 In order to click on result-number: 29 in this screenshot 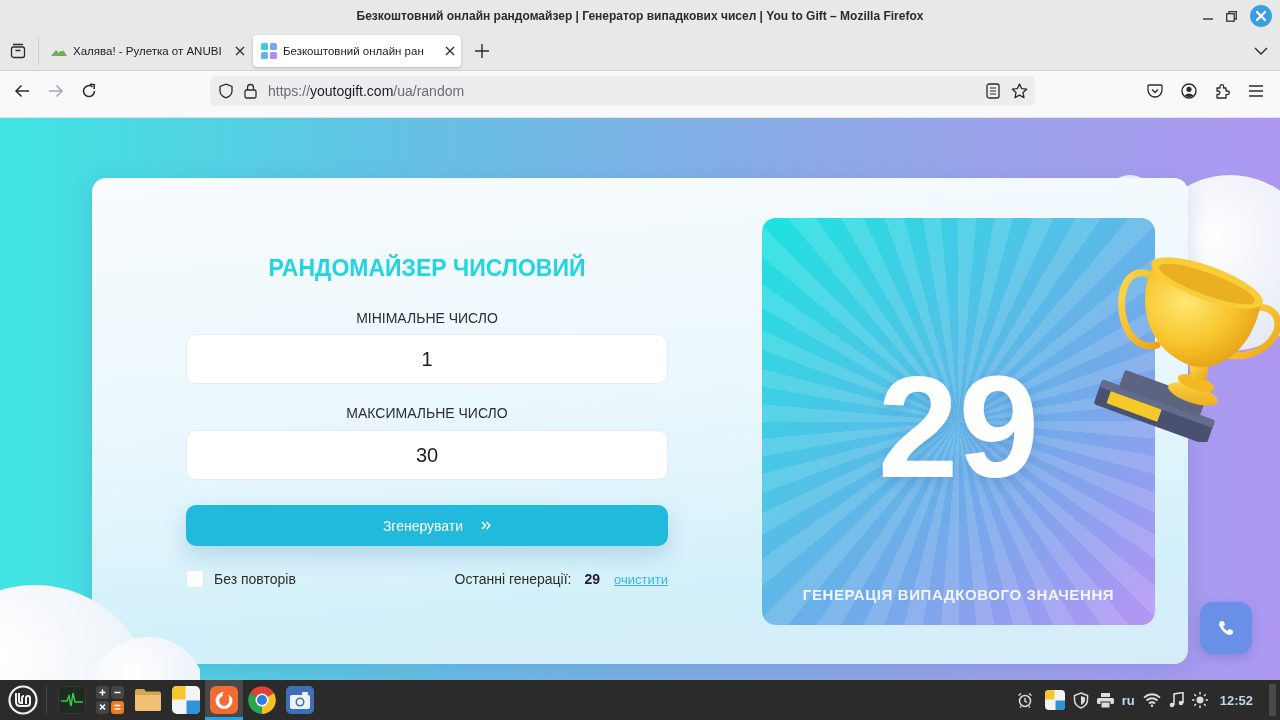, I will do `click(958, 427)`.